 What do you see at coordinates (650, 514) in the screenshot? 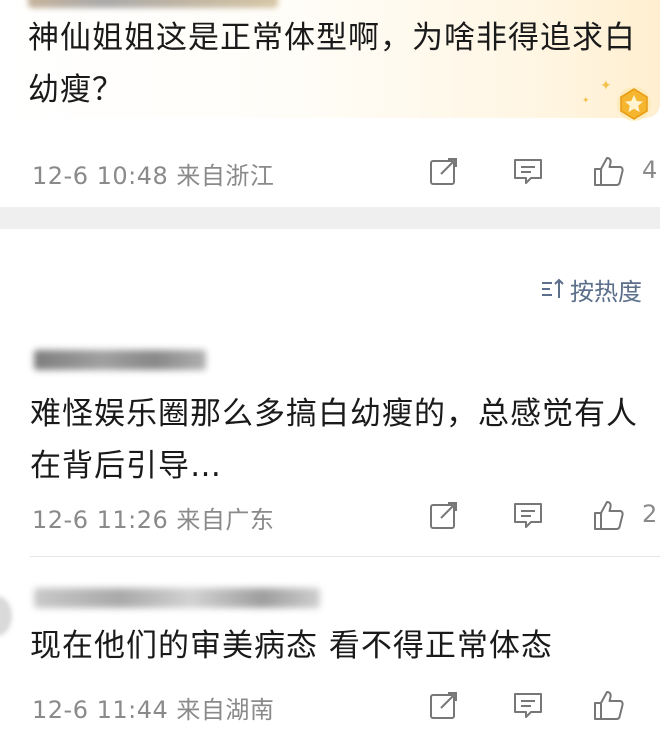
I see `like-count: 2` at bounding box center [650, 514].